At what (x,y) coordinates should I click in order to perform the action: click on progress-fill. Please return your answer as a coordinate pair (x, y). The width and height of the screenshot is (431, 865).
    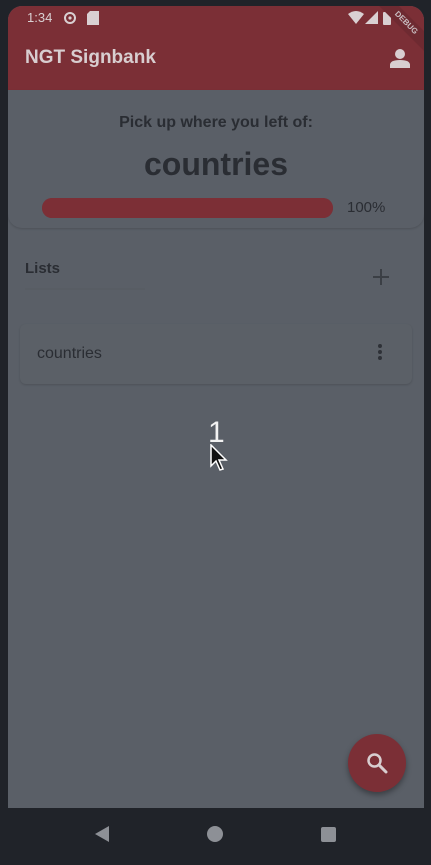
    Looking at the image, I should click on (187, 208).